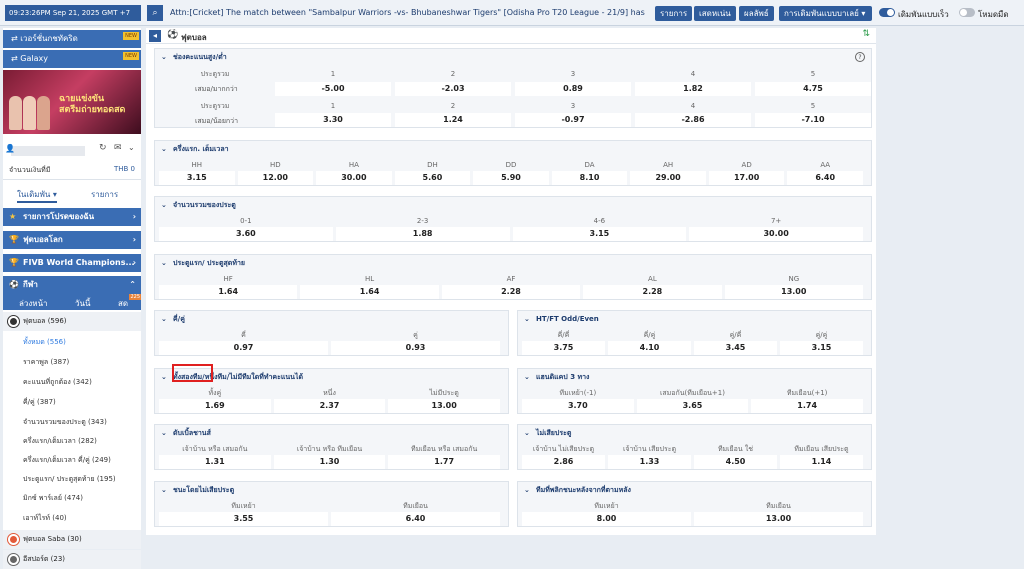 This screenshot has height=569, width=1024. Describe the element at coordinates (511, 178) in the screenshot. I see `odds-cell: 5.90` at that location.